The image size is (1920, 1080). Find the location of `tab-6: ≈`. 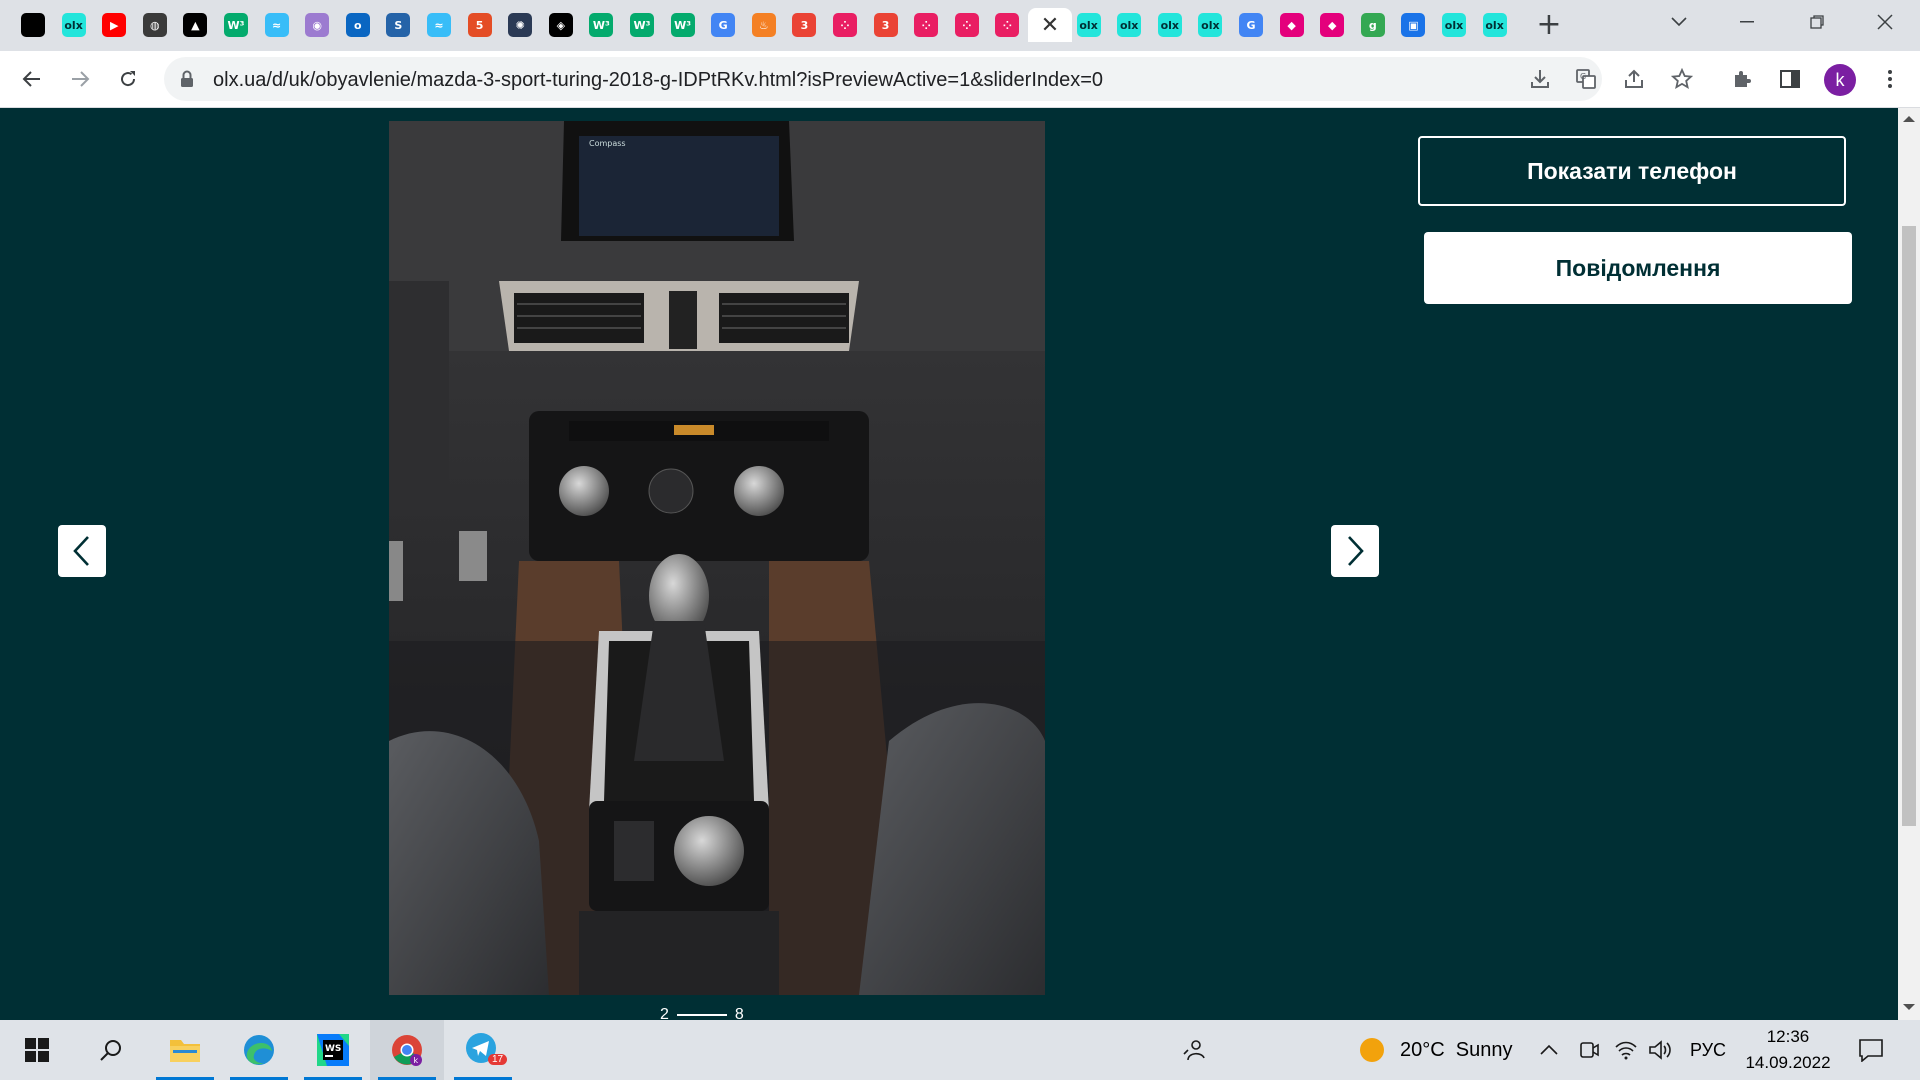

tab-6: ≈ is located at coordinates (277, 25).